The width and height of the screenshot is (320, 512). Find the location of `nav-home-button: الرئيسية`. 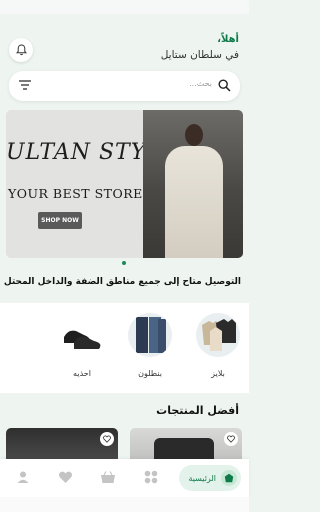

nav-home-button: الرئيسية is located at coordinates (210, 478).